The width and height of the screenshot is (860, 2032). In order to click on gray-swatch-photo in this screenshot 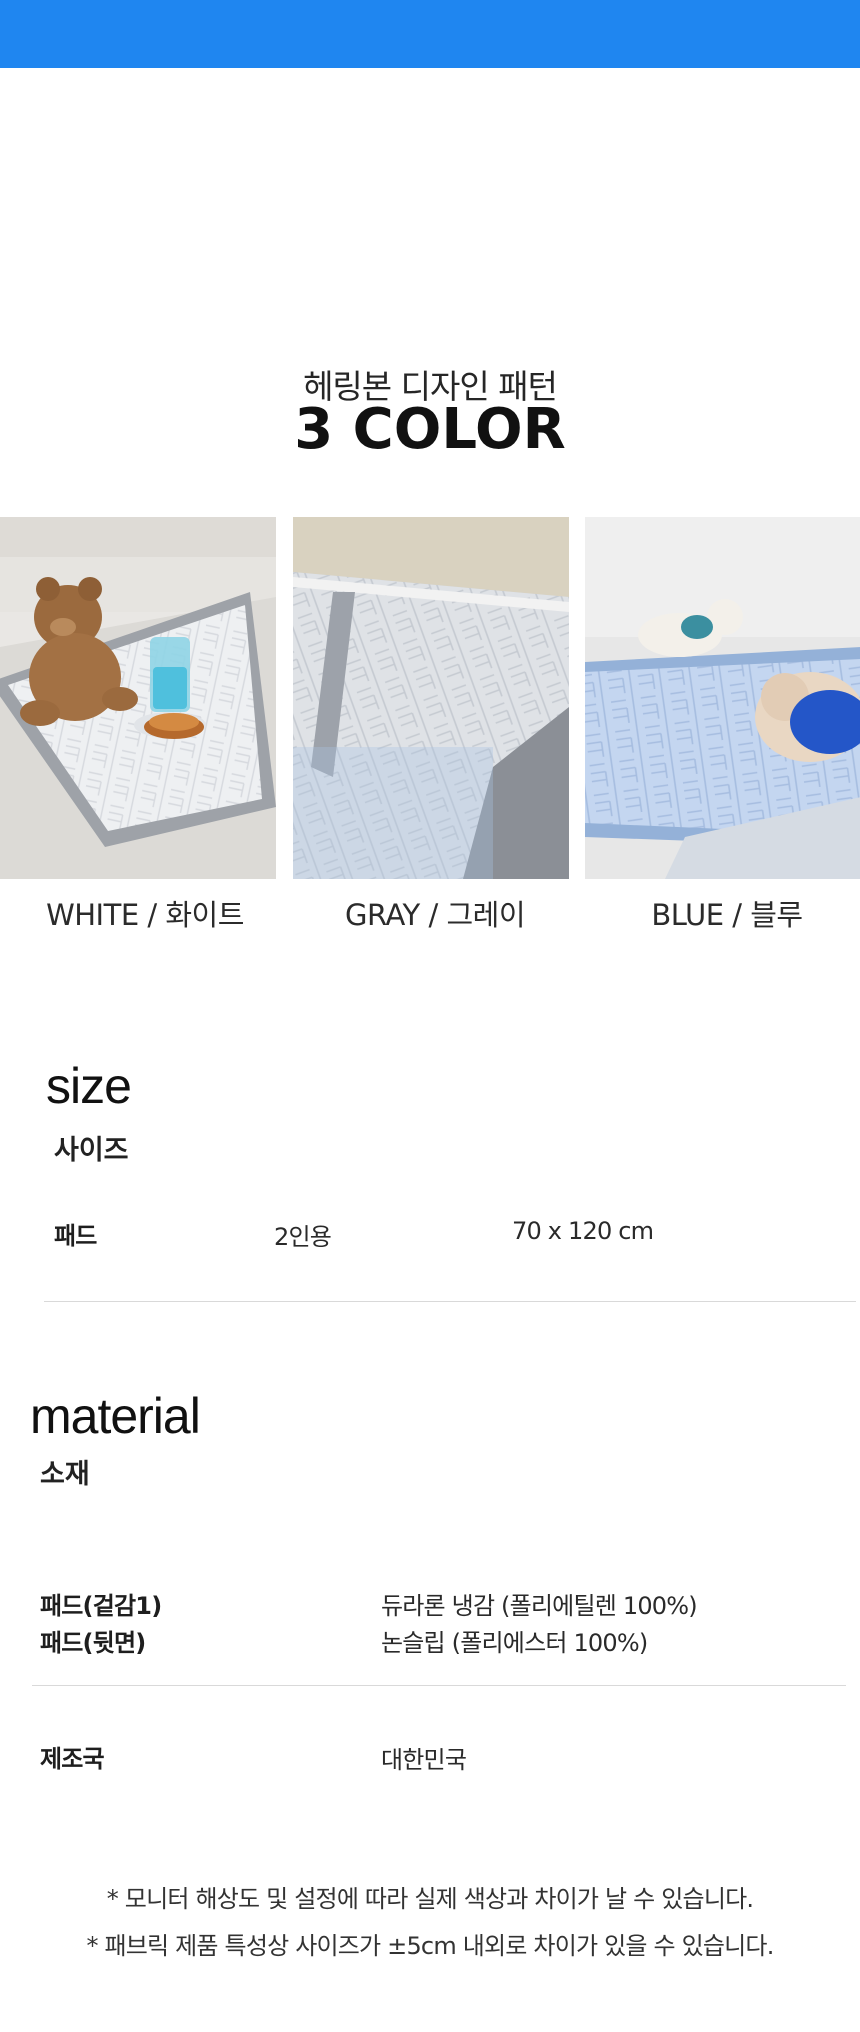, I will do `click(431, 698)`.